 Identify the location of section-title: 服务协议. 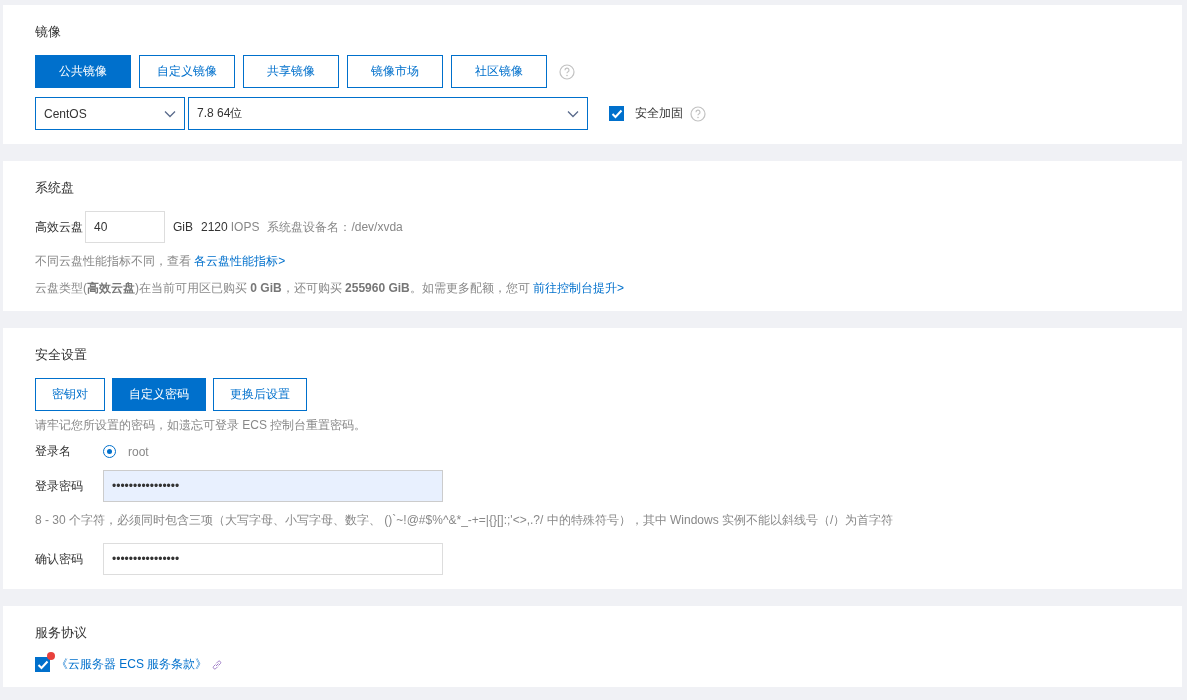
(61, 633).